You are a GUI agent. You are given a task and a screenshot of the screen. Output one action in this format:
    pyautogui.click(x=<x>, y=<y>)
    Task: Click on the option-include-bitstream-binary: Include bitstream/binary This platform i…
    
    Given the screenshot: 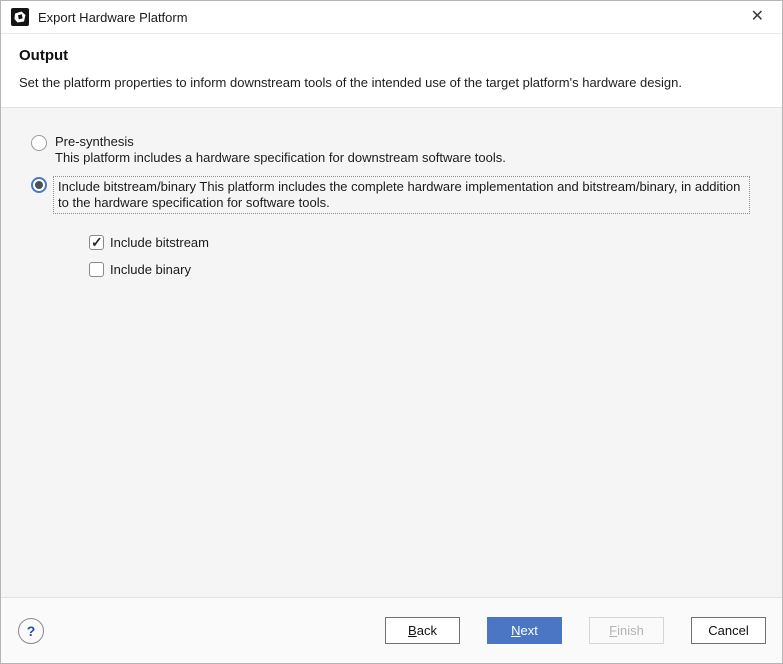 What is the action you would take?
    pyautogui.click(x=406, y=195)
    